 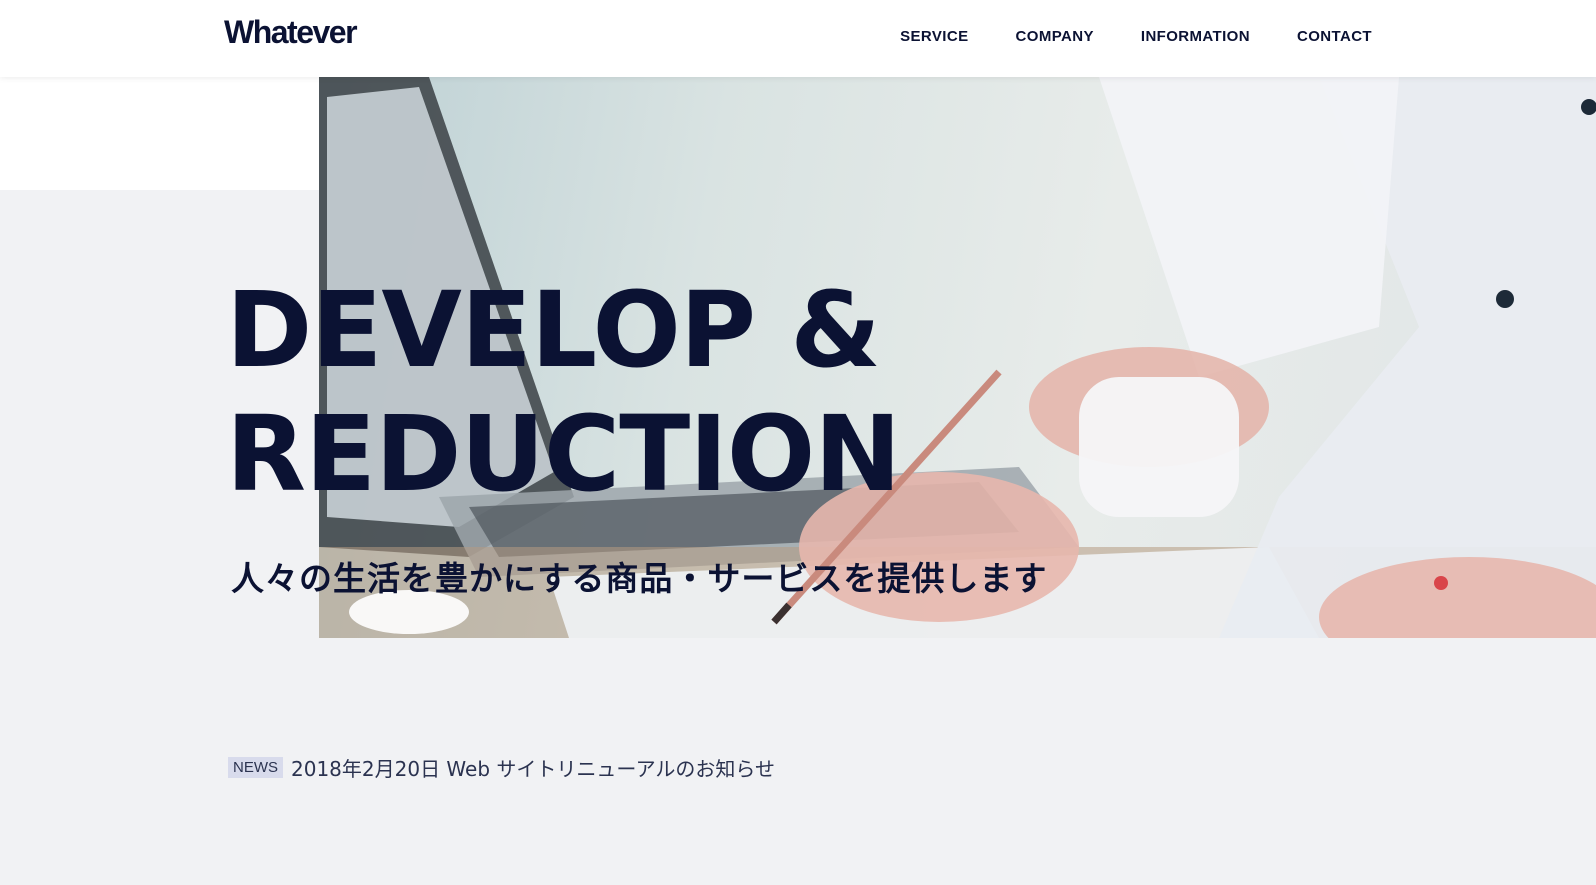 What do you see at coordinates (1195, 36) in the screenshot?
I see `nav-information: INFORMATION` at bounding box center [1195, 36].